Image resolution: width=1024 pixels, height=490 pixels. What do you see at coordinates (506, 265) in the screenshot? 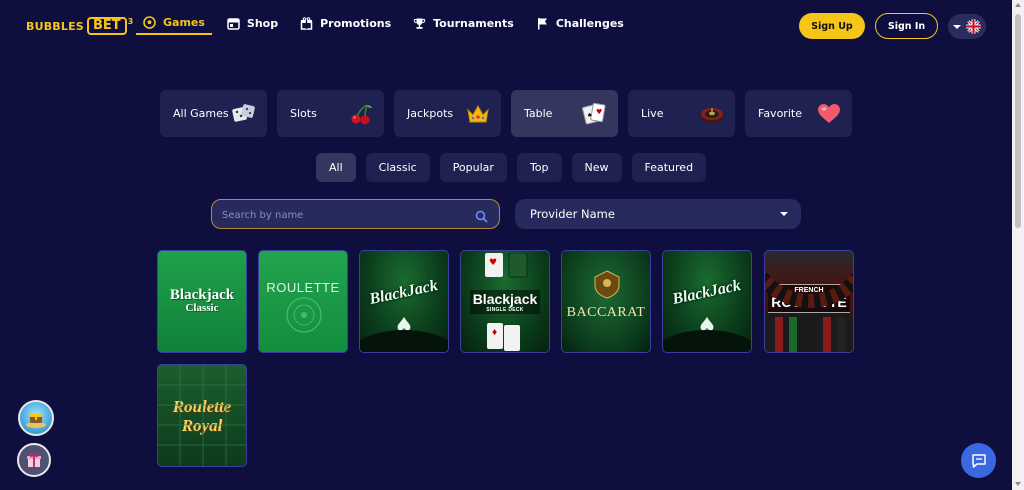
I see `playing-cards-icon: ♥` at bounding box center [506, 265].